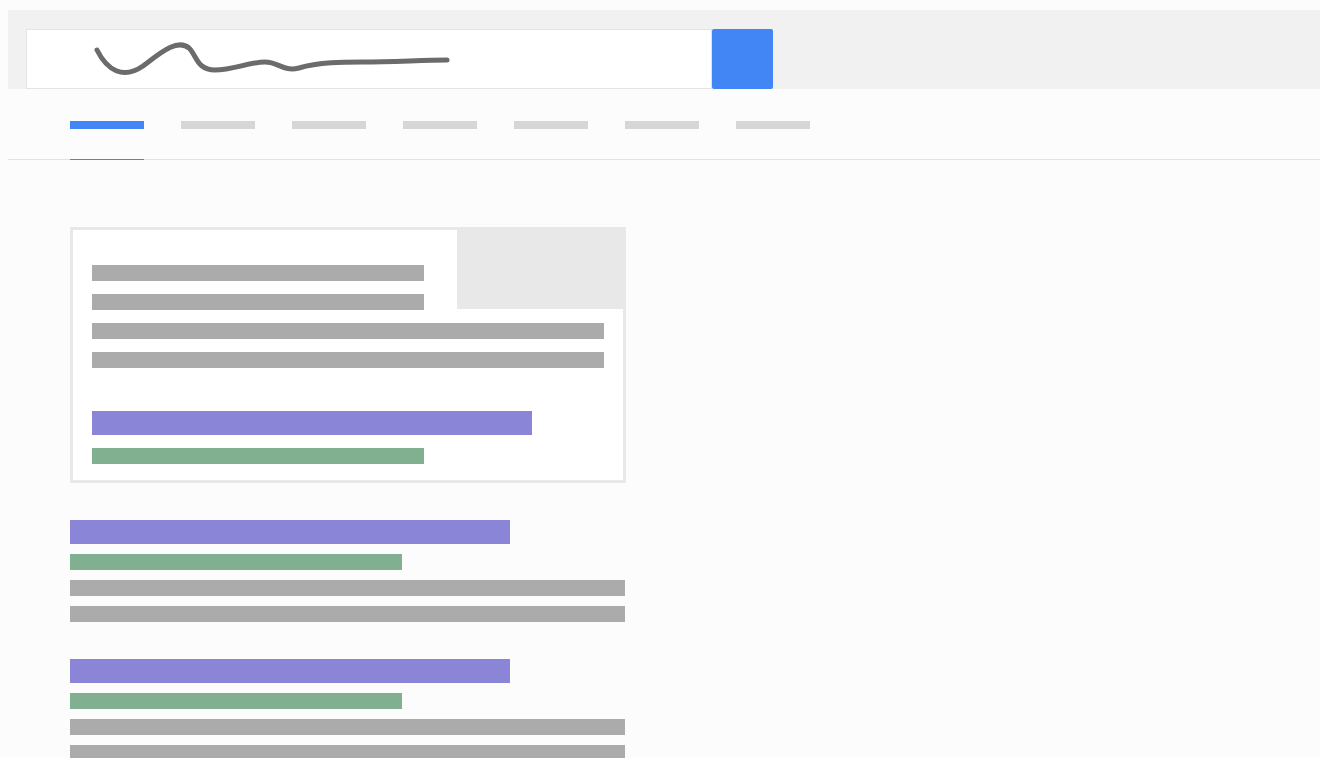 This screenshot has height=758, width=1320. What do you see at coordinates (107, 140) in the screenshot?
I see `tab` at bounding box center [107, 140].